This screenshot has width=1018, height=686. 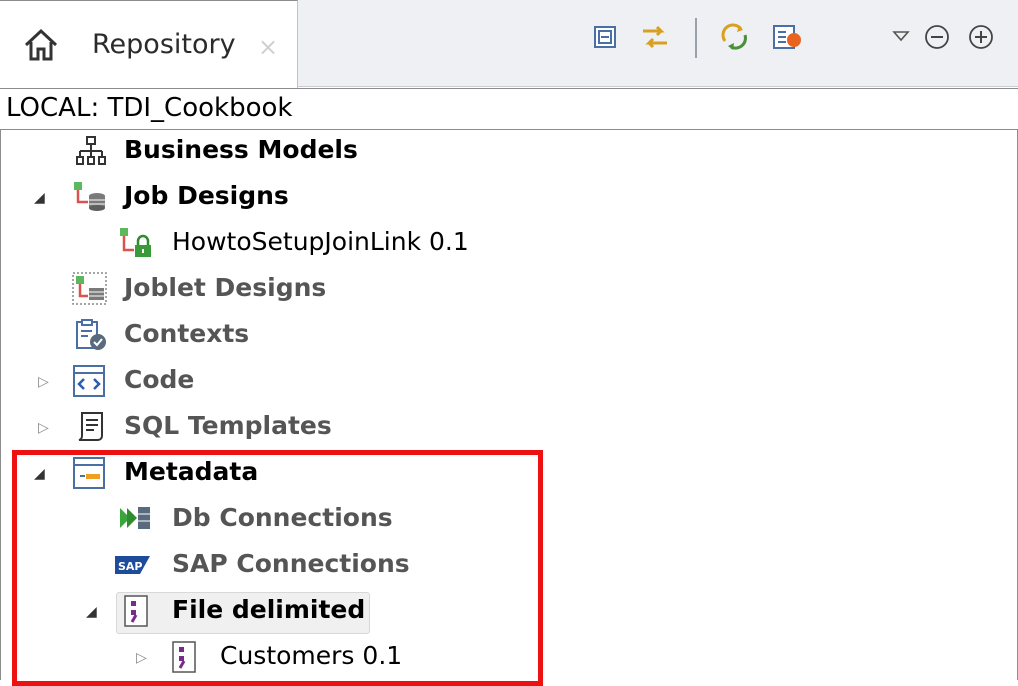 What do you see at coordinates (41, 45) in the screenshot?
I see `home-icon` at bounding box center [41, 45].